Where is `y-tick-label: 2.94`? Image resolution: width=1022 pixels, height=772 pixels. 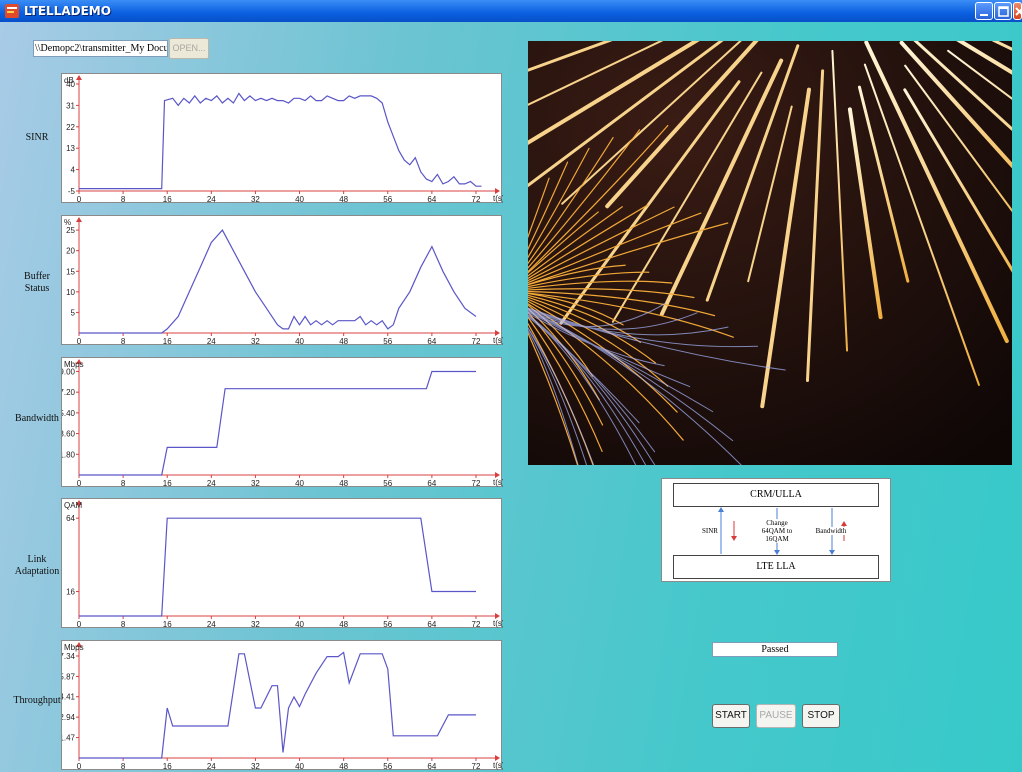 y-tick-label: 2.94 is located at coordinates (69, 717).